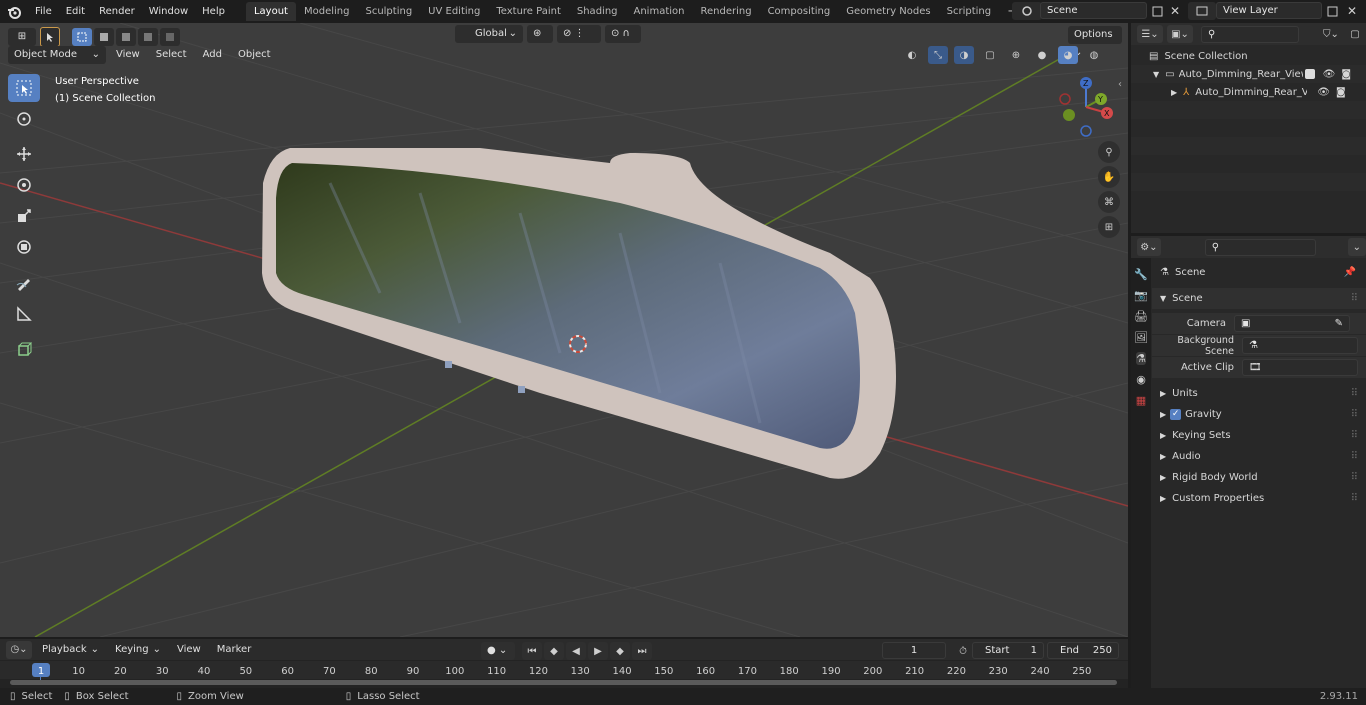  What do you see at coordinates (1109, 152) in the screenshot?
I see `zoom-icon: ⚲` at bounding box center [1109, 152].